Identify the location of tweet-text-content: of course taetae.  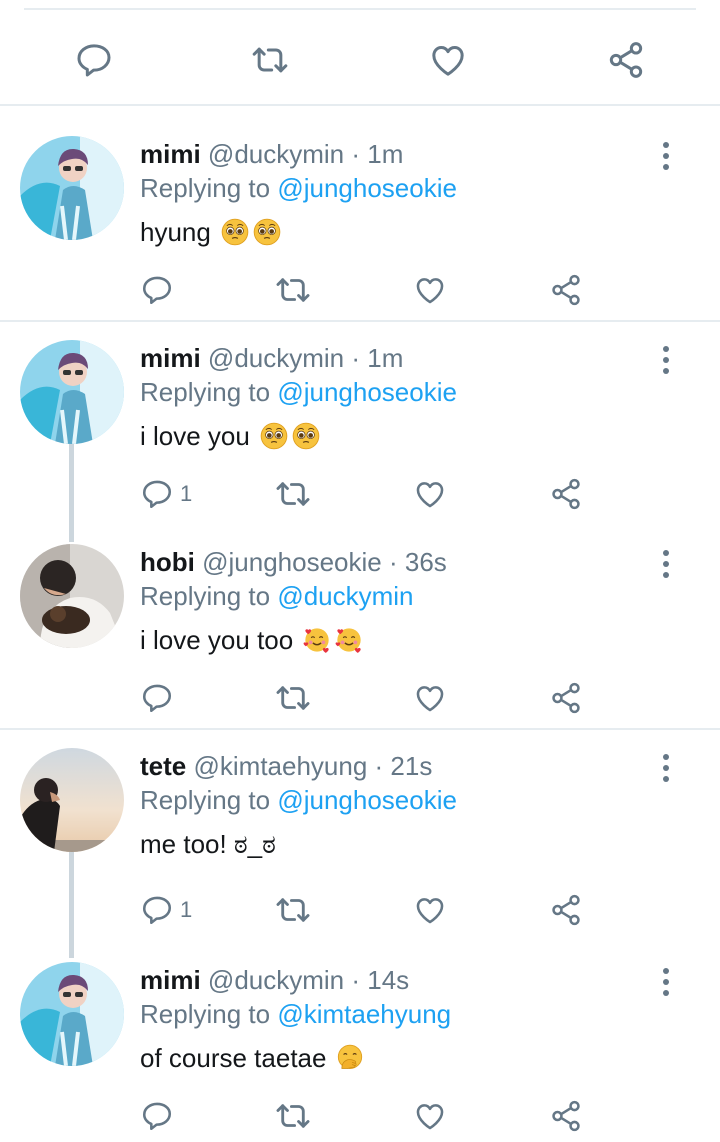
(233, 1058).